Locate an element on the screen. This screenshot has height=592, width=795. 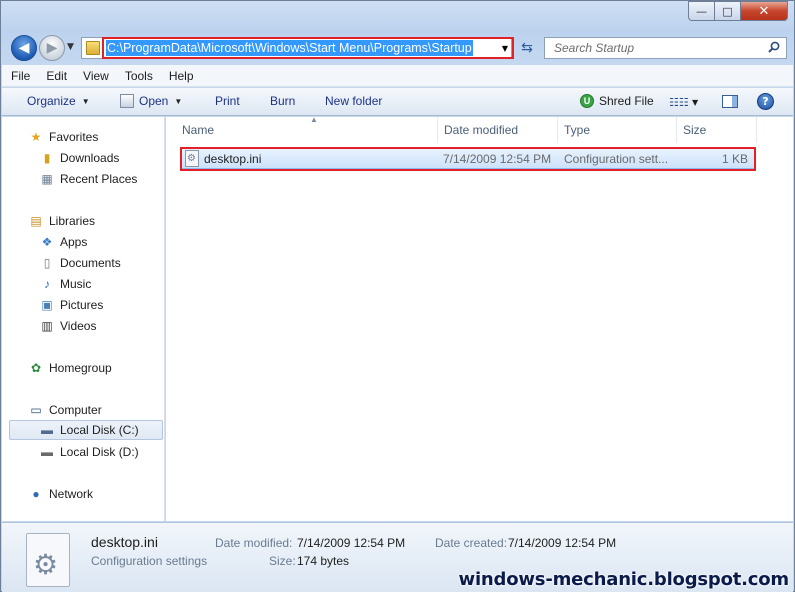
local-disk-icon: ▬ is located at coordinates (47, 430).